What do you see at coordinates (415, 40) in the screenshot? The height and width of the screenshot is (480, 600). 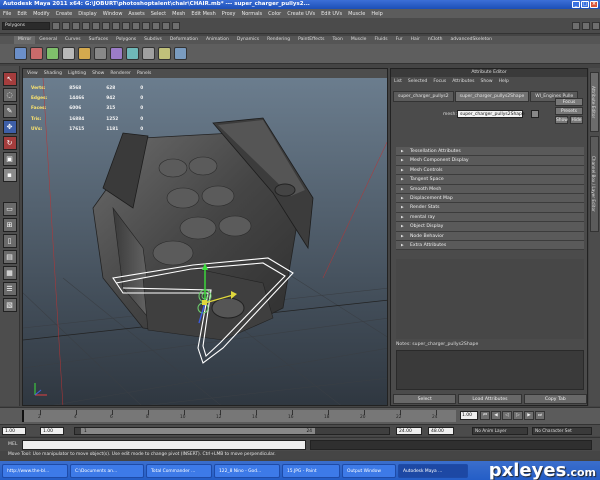 I see `shelf-tab-hair: Hair` at bounding box center [415, 40].